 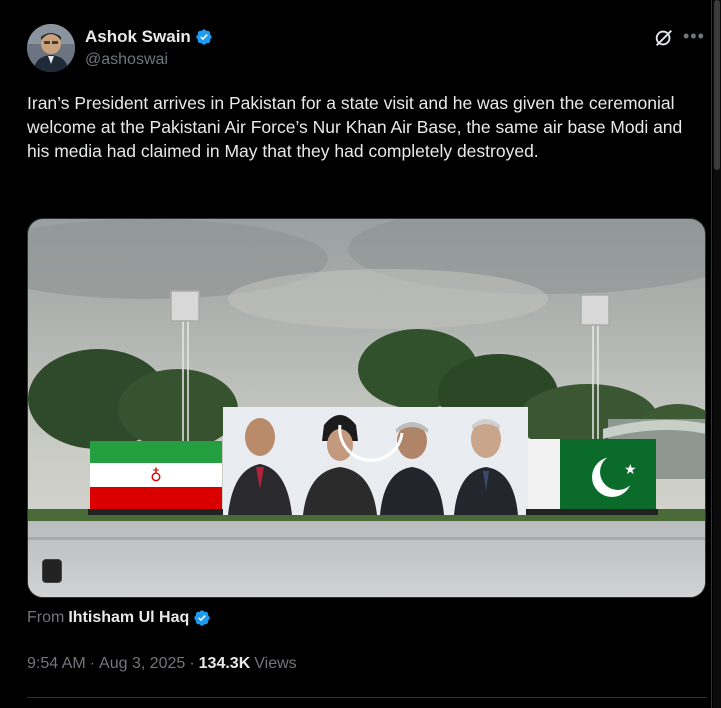 I want to click on iran-flag-billboard: ♁, so click(x=156, y=478).